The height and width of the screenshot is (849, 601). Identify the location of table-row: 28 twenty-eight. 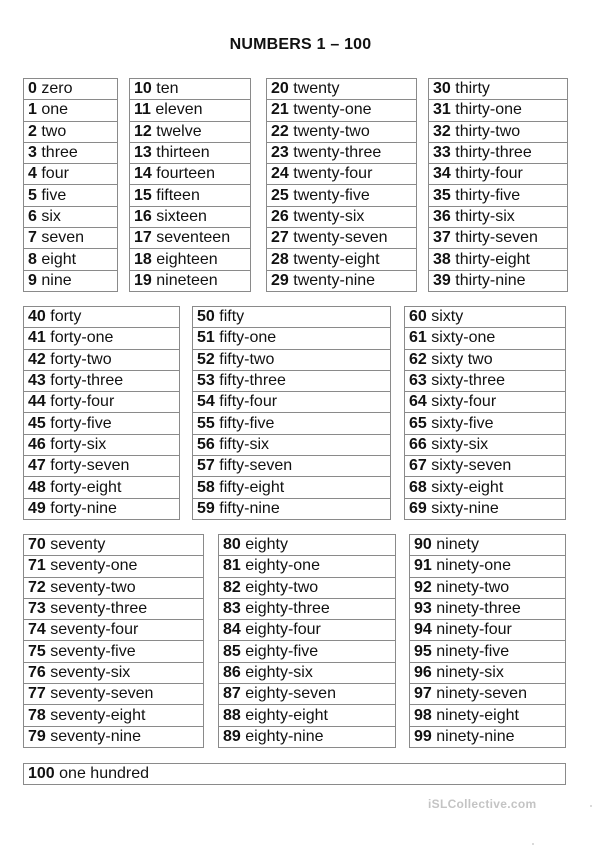
(341, 259).